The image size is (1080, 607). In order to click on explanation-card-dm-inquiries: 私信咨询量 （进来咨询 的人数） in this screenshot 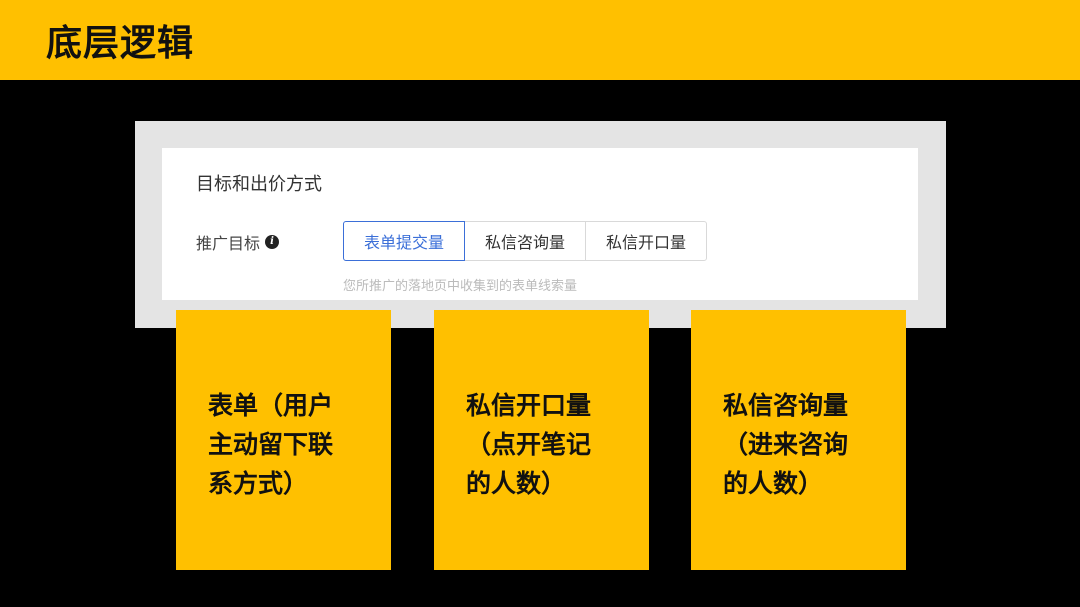, I will do `click(798, 440)`.